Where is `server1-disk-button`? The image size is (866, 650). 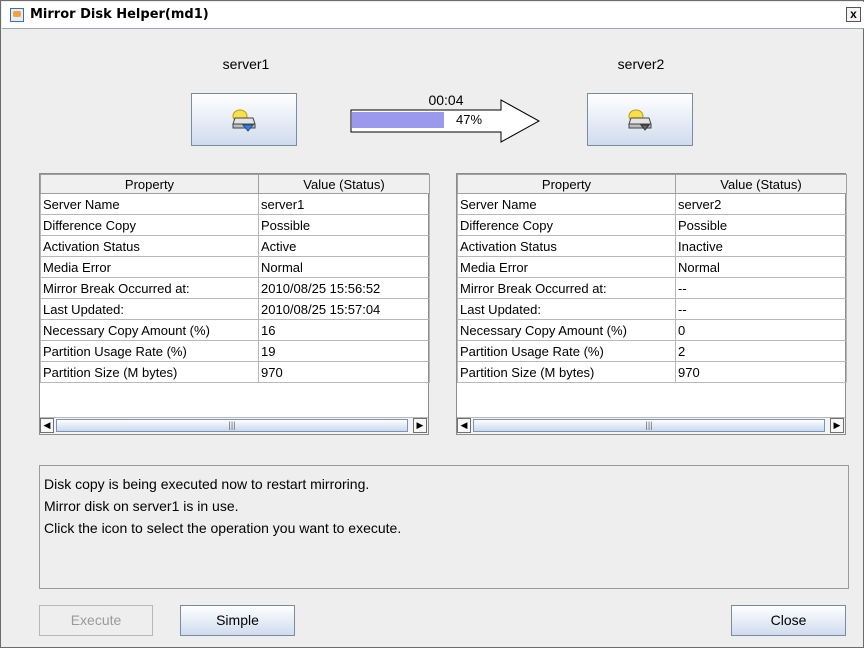 server1-disk-button is located at coordinates (244, 119).